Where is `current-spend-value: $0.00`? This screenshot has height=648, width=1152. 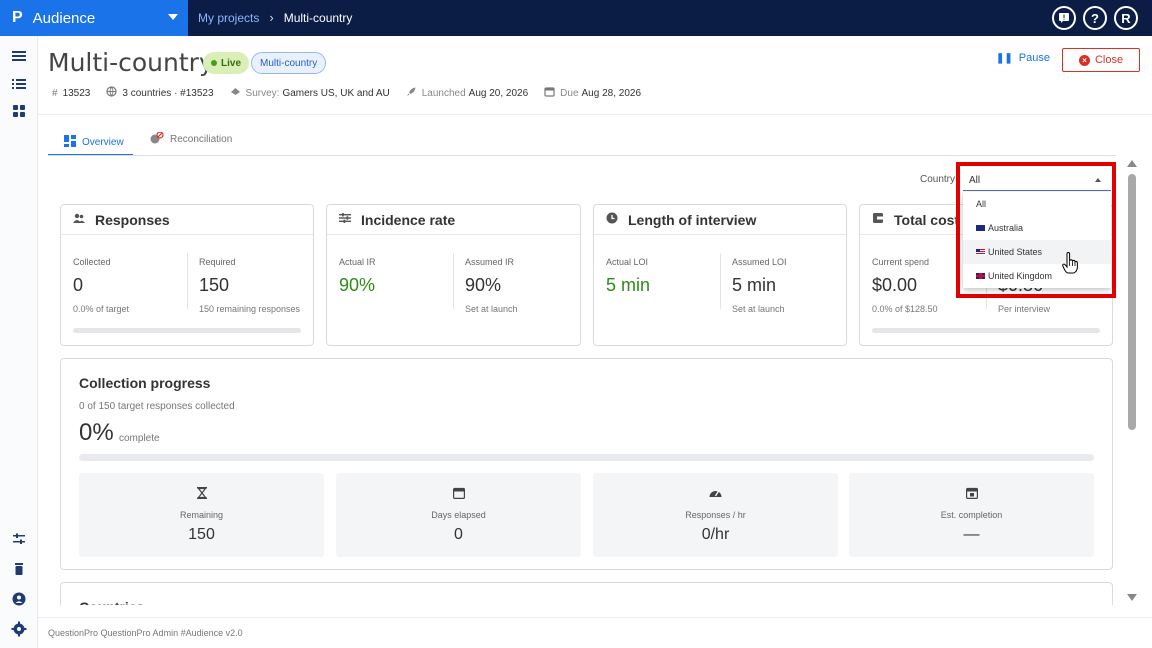 current-spend-value: $0.00 is located at coordinates (895, 285).